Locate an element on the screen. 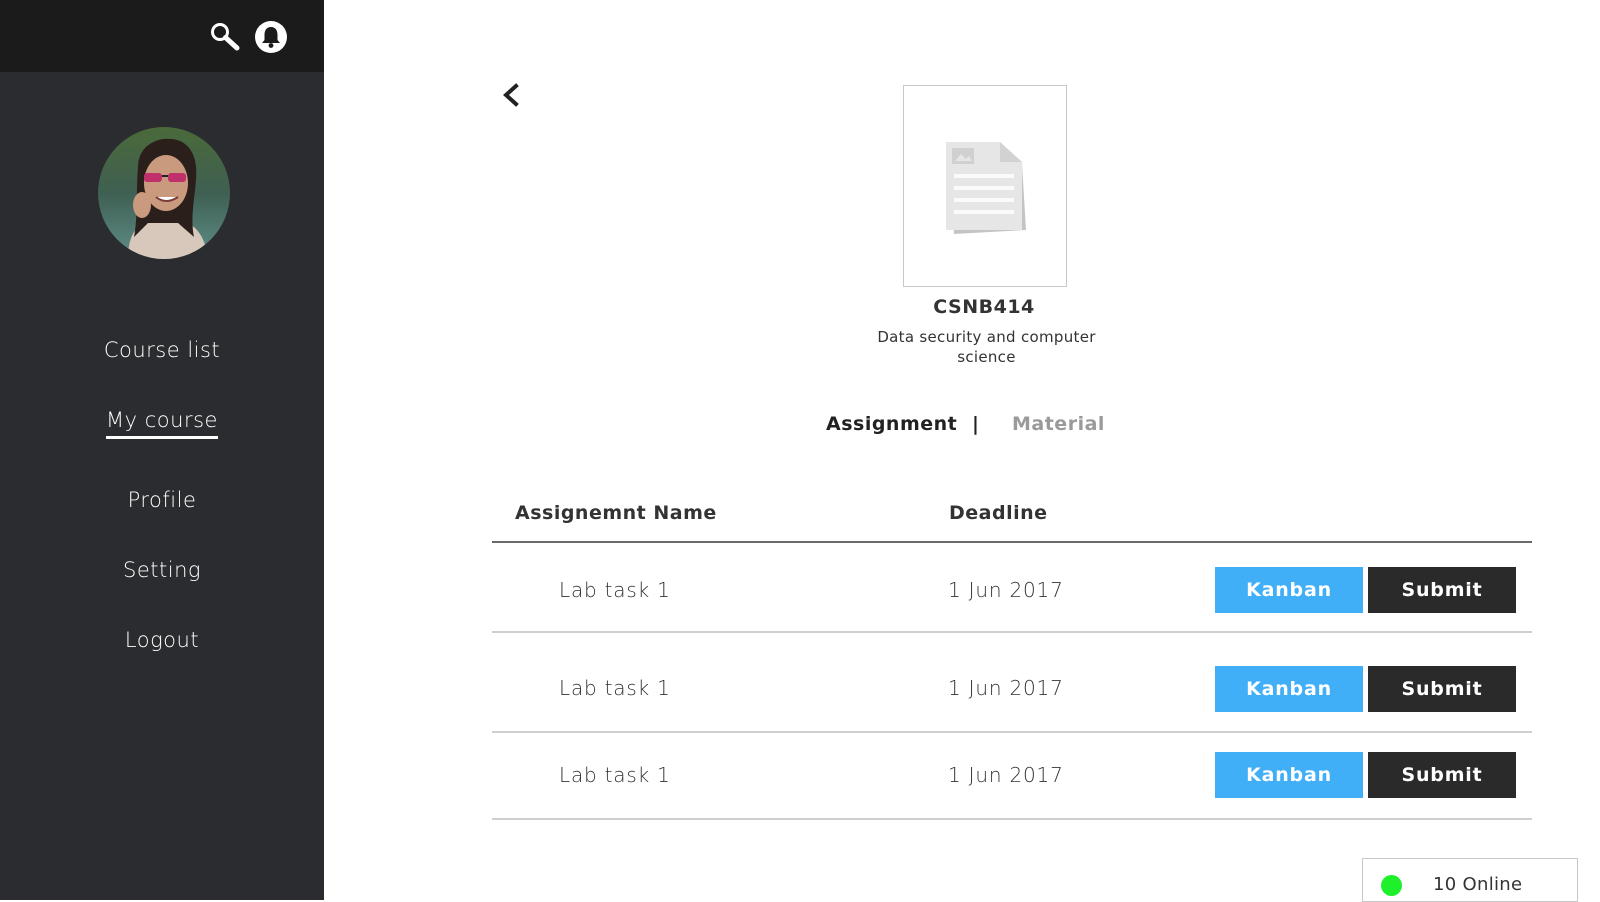  column-header-deadline: Deadline is located at coordinates (998, 513).